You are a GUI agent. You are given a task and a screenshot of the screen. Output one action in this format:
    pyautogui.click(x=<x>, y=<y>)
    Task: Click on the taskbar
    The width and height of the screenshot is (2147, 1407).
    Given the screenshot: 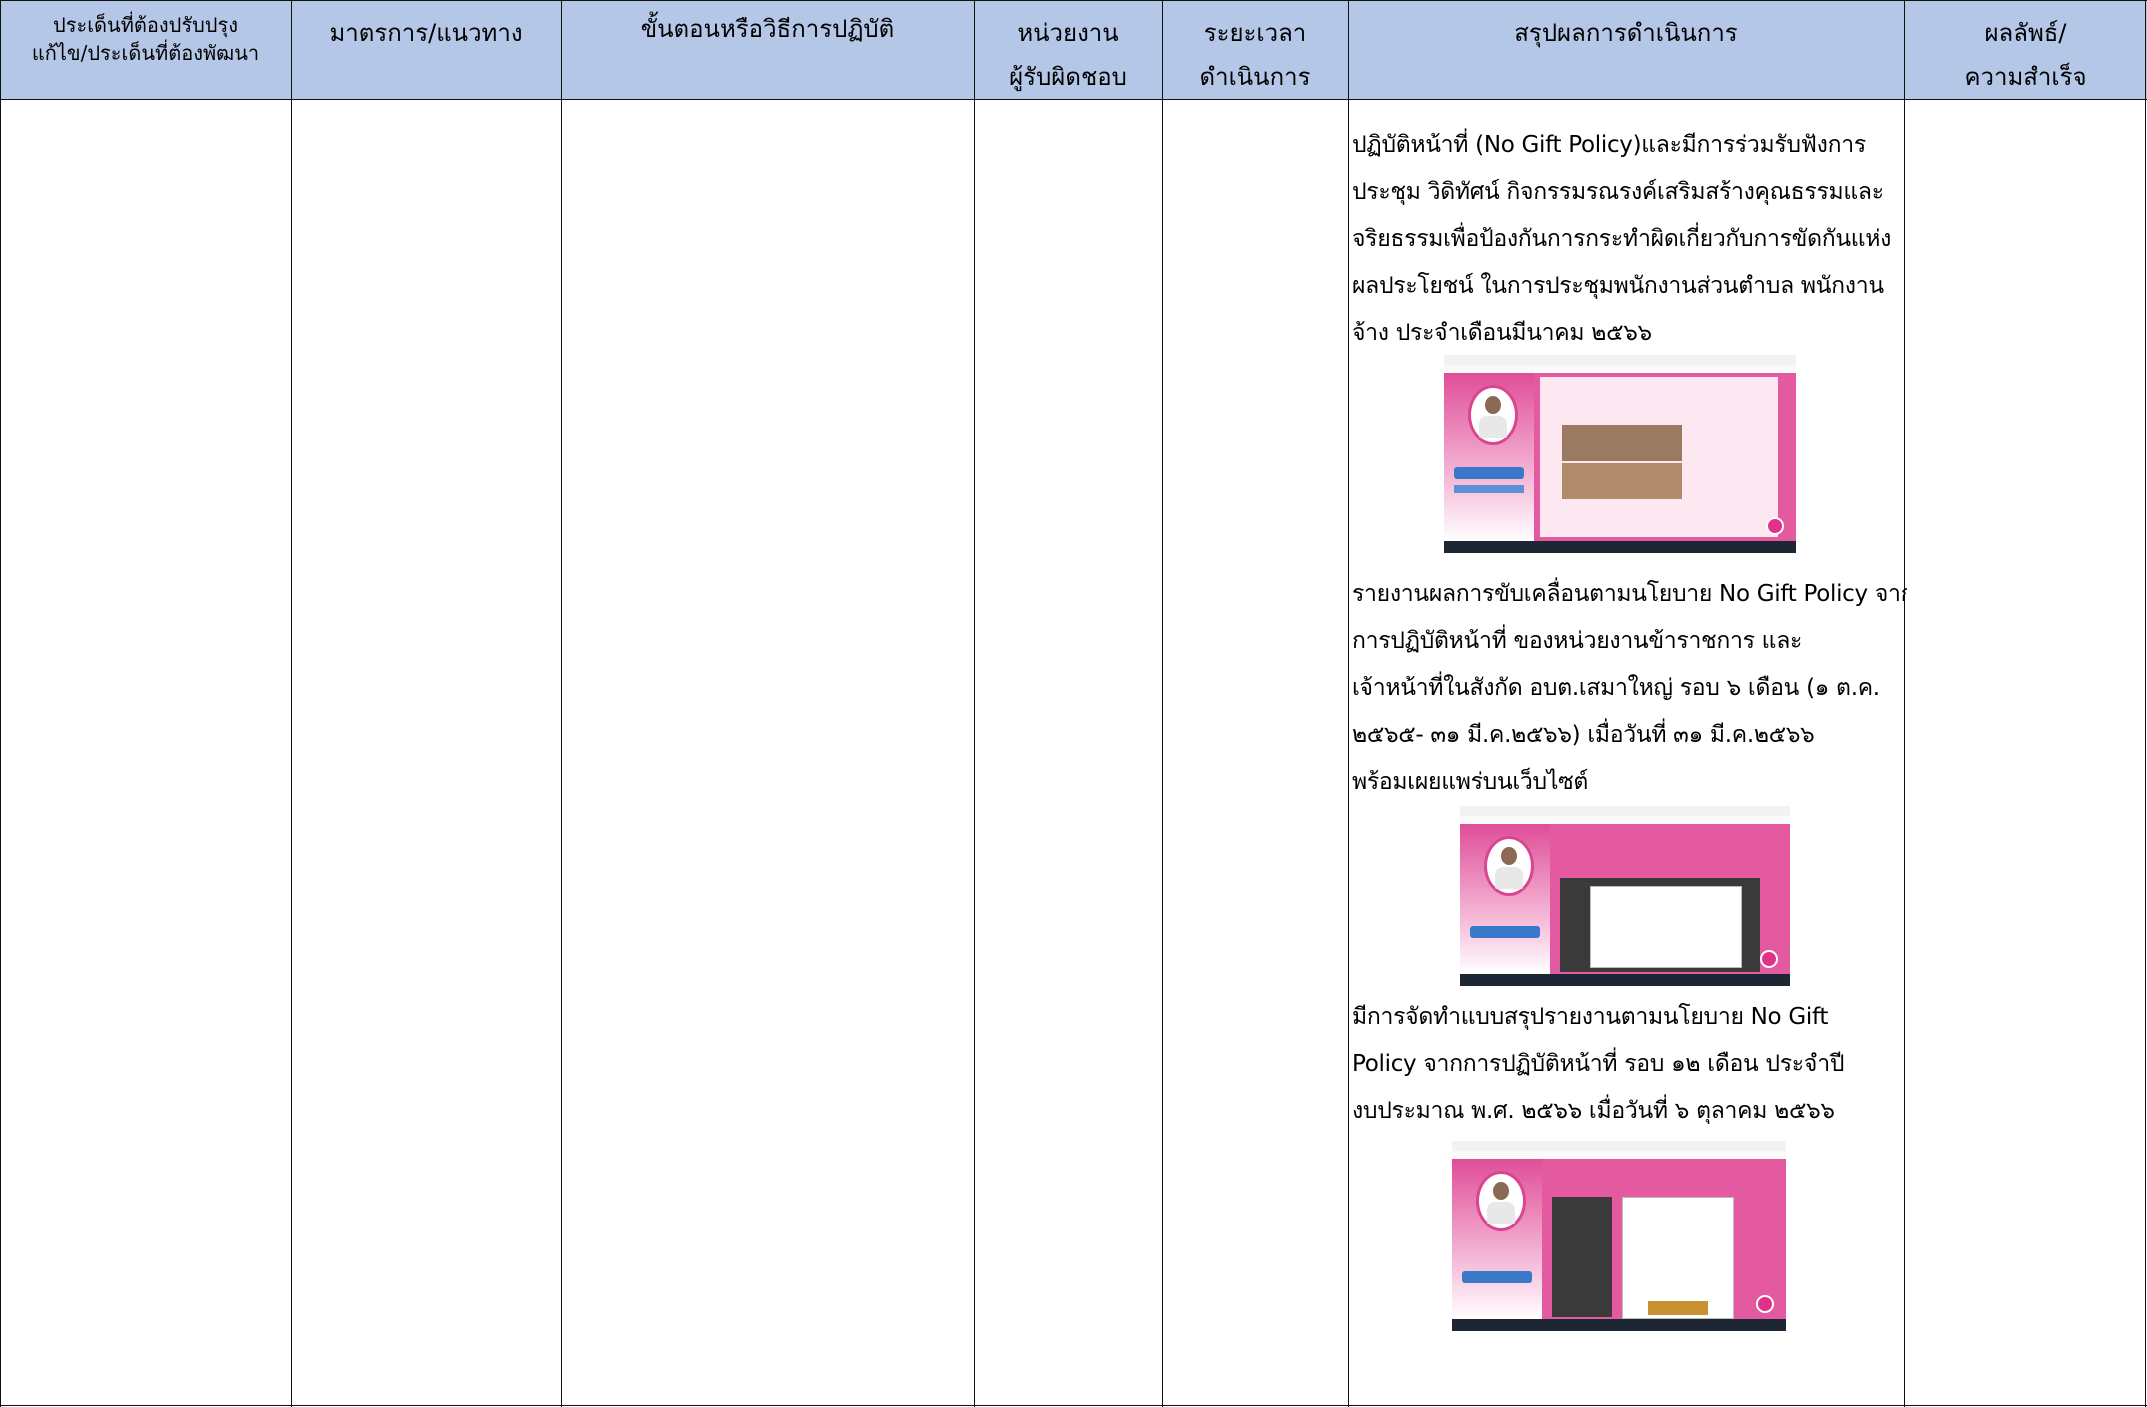 What is the action you would take?
    pyautogui.click(x=1620, y=547)
    